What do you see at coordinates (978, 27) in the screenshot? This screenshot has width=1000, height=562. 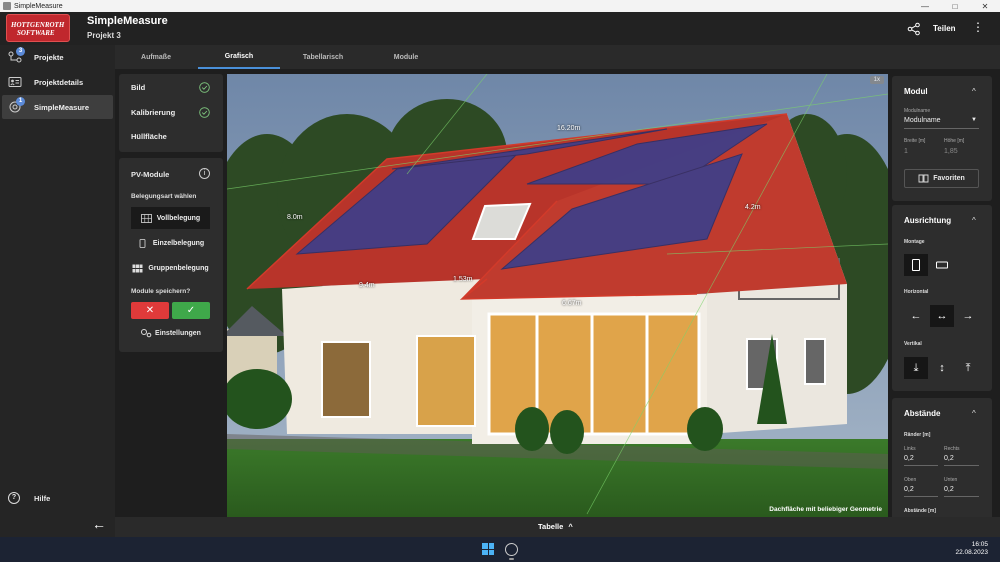 I see `more-options-icon: ⋮` at bounding box center [978, 27].